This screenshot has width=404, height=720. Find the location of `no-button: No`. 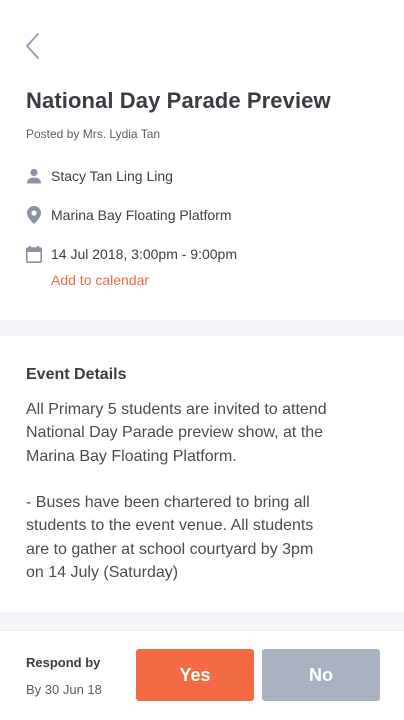

no-button: No is located at coordinates (321, 675).